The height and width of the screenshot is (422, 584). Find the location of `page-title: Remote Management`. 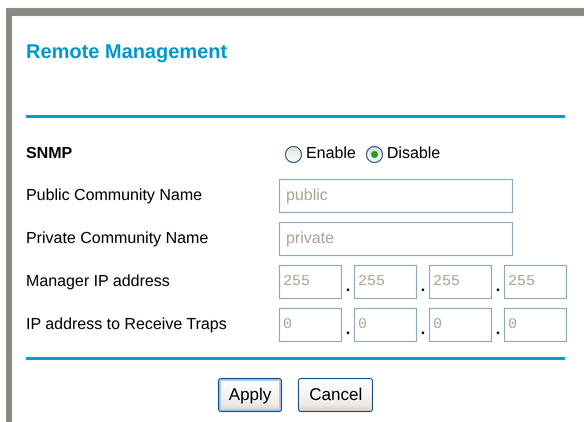

page-title: Remote Management is located at coordinates (127, 52).